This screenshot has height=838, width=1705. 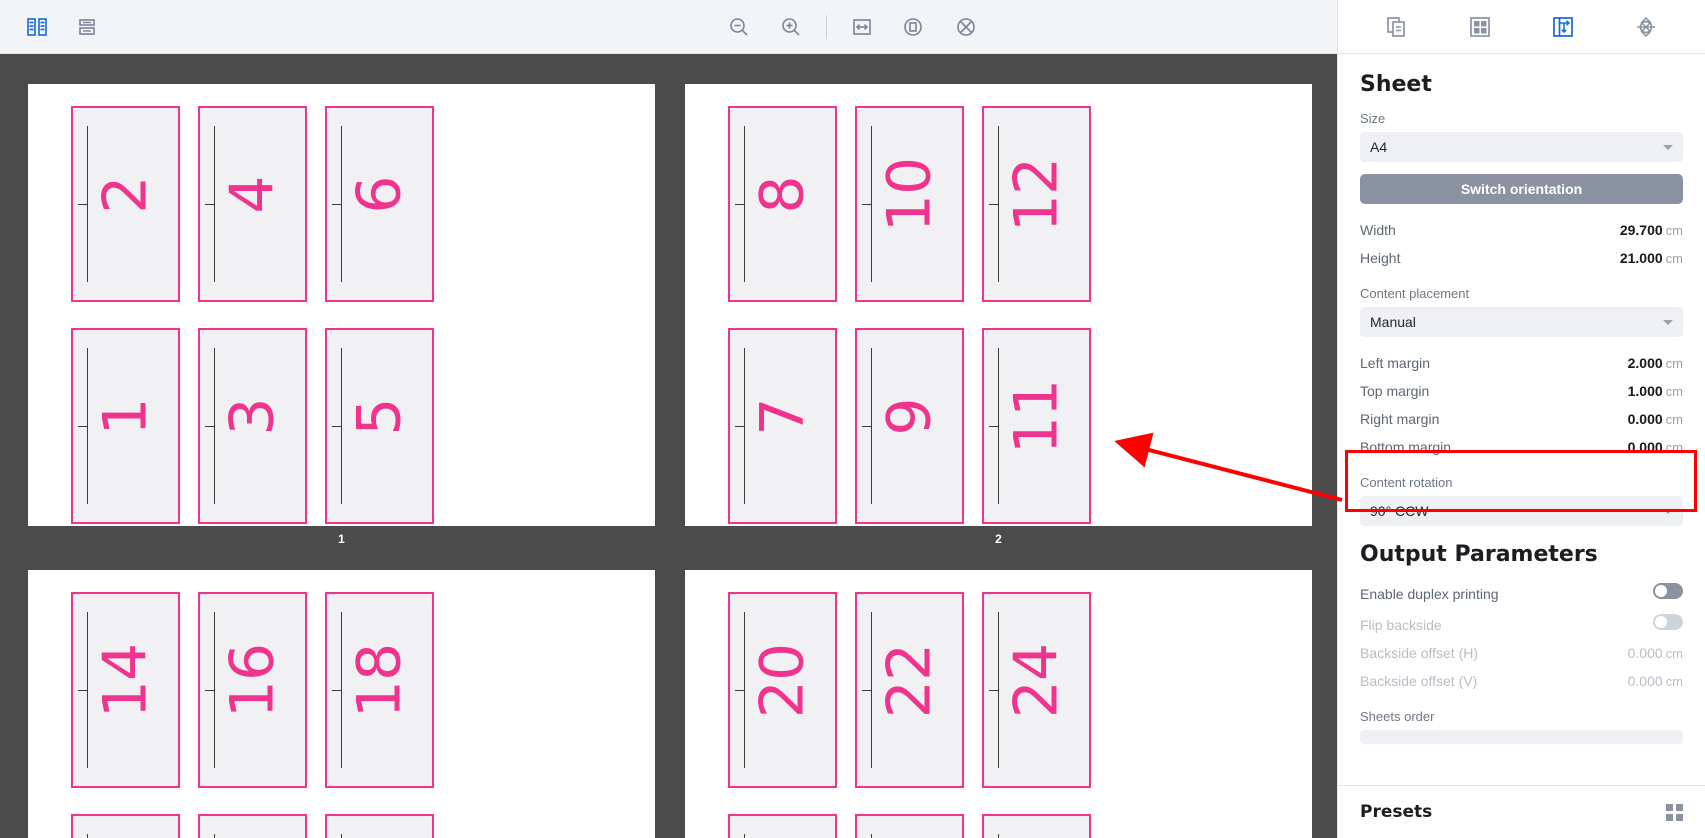 What do you see at coordinates (1521, 737) in the screenshot?
I see `sheets-order-select` at bounding box center [1521, 737].